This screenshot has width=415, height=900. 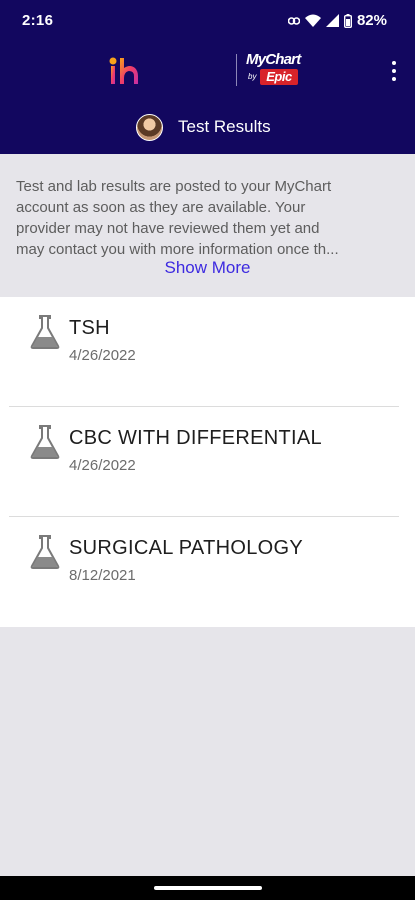 I want to click on mychart-logo: MyChart by Epic, so click(x=276, y=70).